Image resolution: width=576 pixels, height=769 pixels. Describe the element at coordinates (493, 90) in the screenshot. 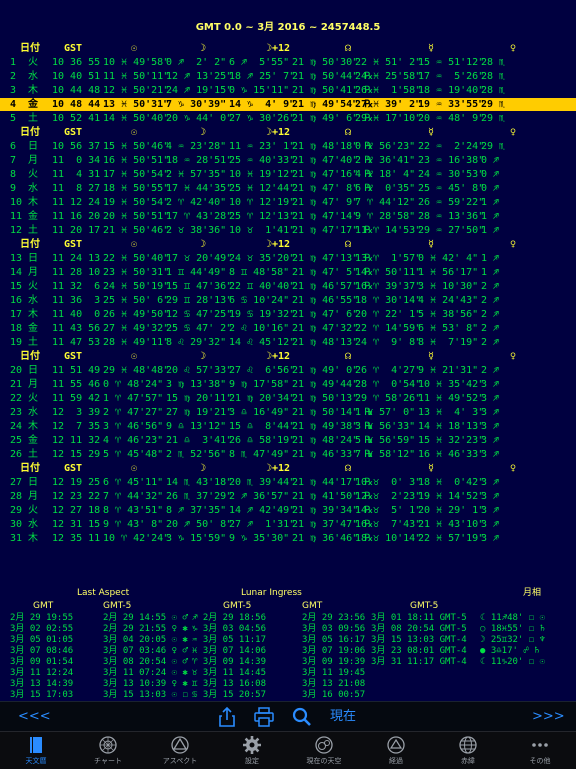

I see `cell-mars: 28 ♏` at that location.